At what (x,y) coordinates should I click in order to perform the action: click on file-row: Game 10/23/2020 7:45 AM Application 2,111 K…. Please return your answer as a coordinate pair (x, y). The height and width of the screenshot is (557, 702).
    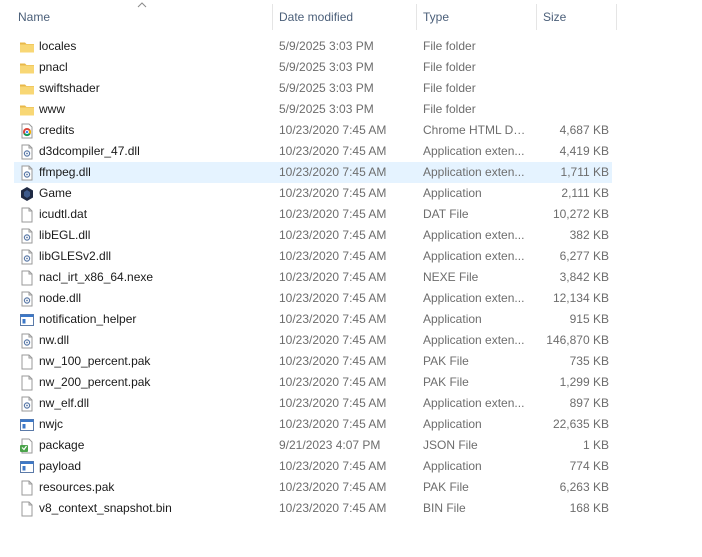
    Looking at the image, I should click on (313, 193).